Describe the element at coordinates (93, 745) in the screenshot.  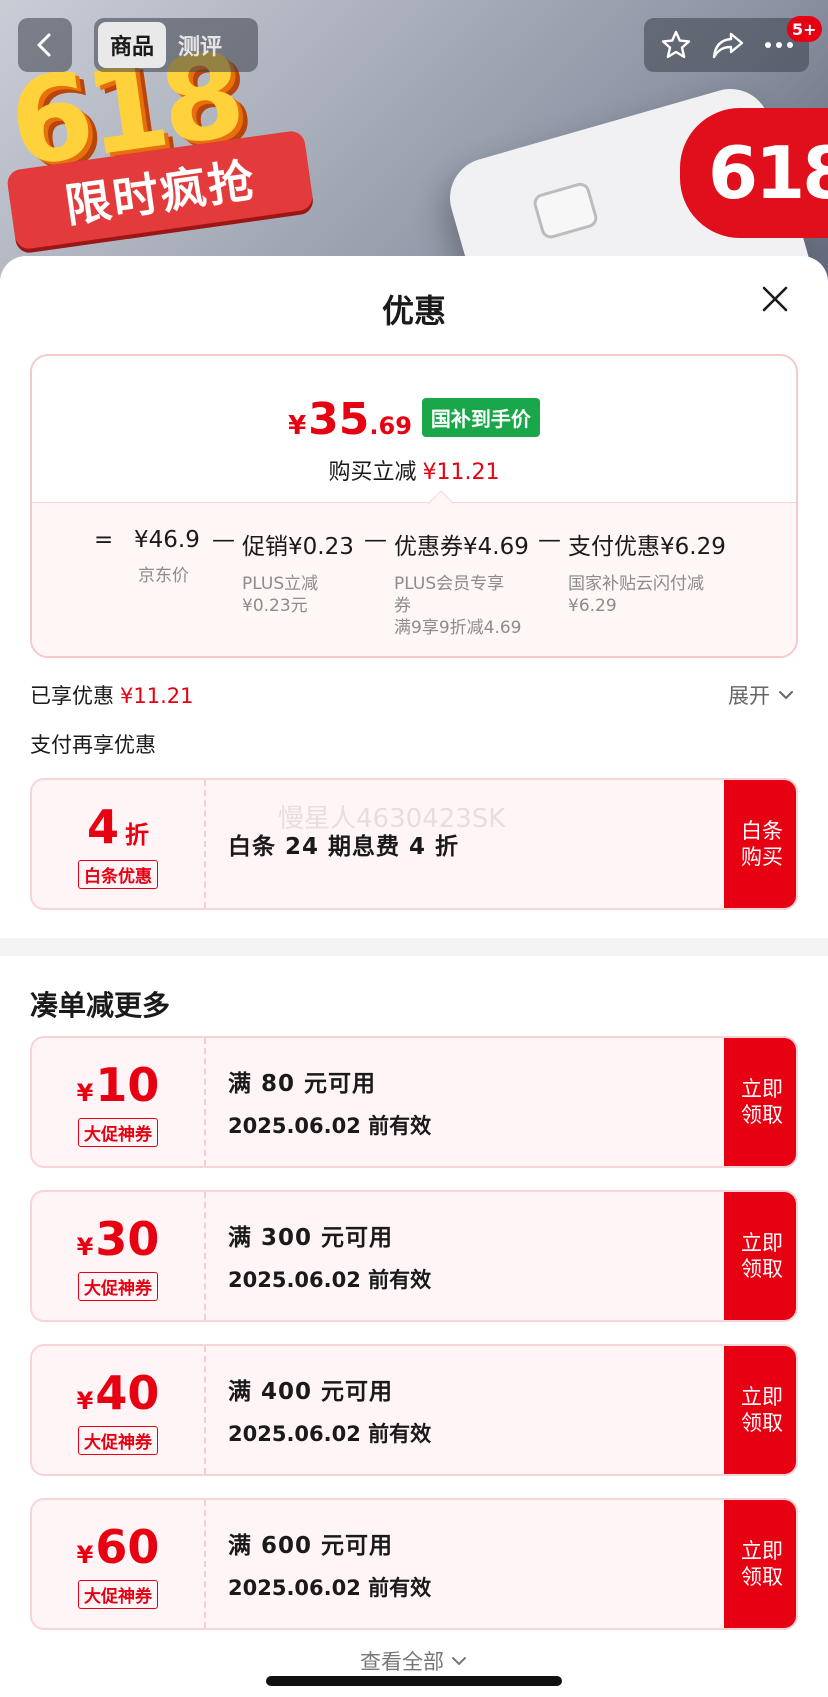
I see `pay-more-discount-title: 支付再享优惠` at that location.